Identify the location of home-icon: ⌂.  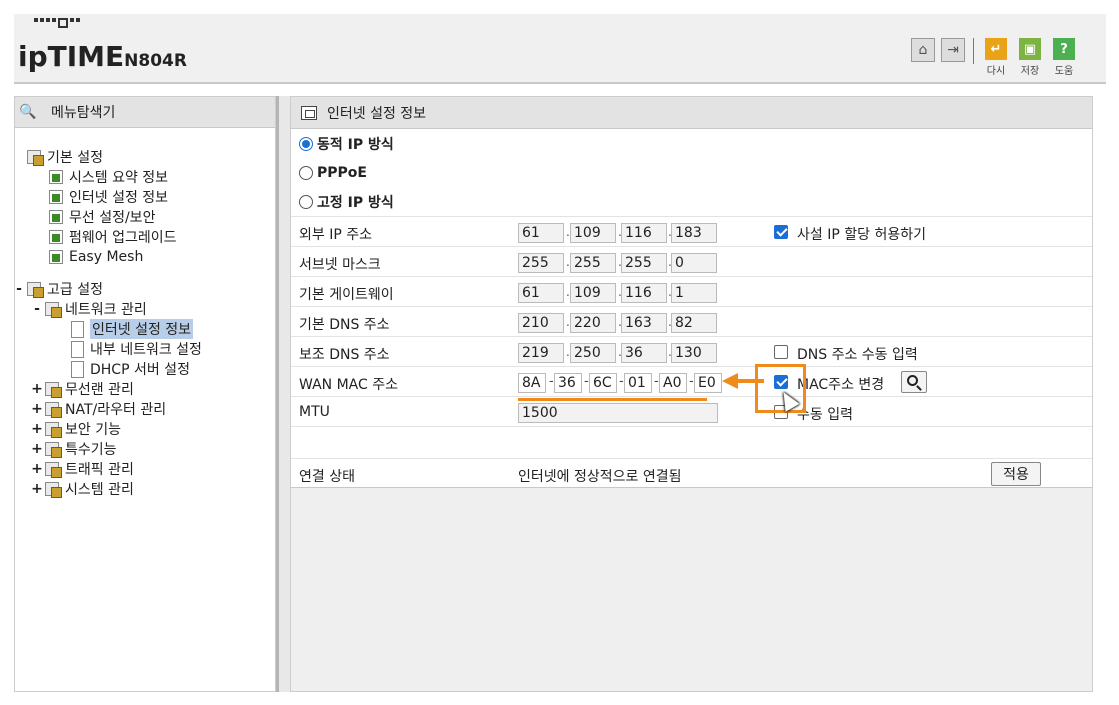
(923, 50).